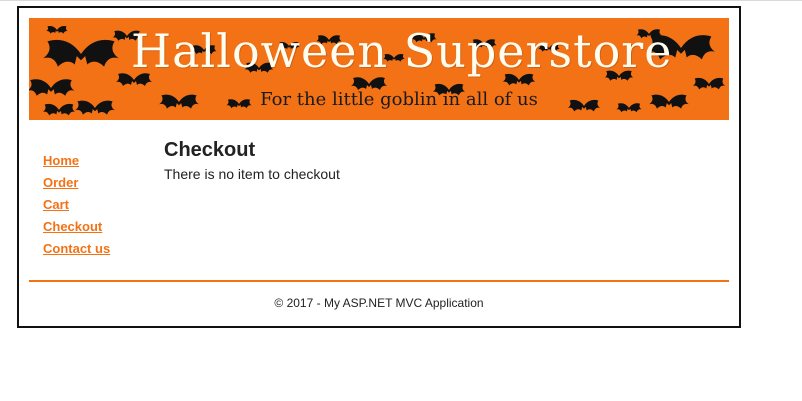 The width and height of the screenshot is (802, 401). What do you see at coordinates (401, 0) in the screenshot?
I see `browser-top-edge` at bounding box center [401, 0].